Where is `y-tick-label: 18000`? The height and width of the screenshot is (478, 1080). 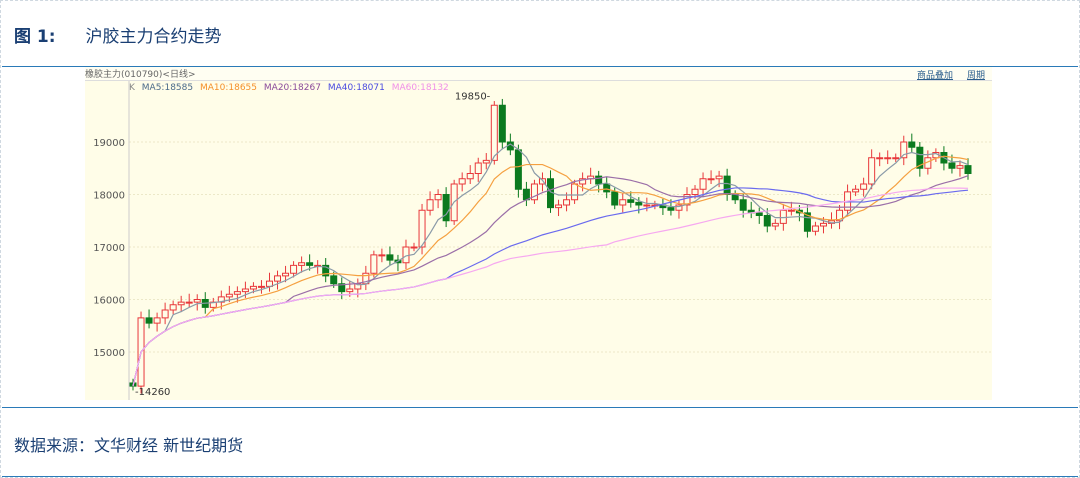 y-tick-label: 18000 is located at coordinates (109, 196).